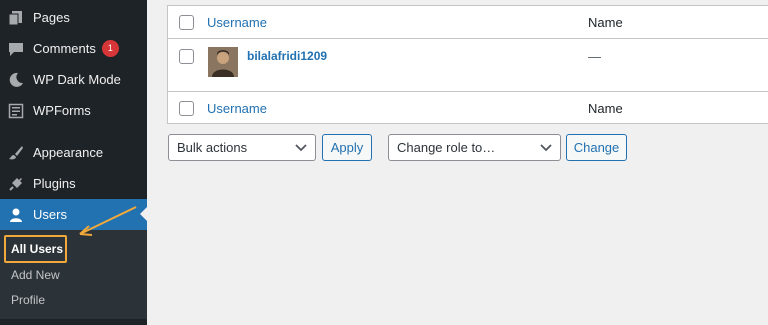 The image size is (768, 325). What do you see at coordinates (16, 18) in the screenshot?
I see `pages-icon` at bounding box center [16, 18].